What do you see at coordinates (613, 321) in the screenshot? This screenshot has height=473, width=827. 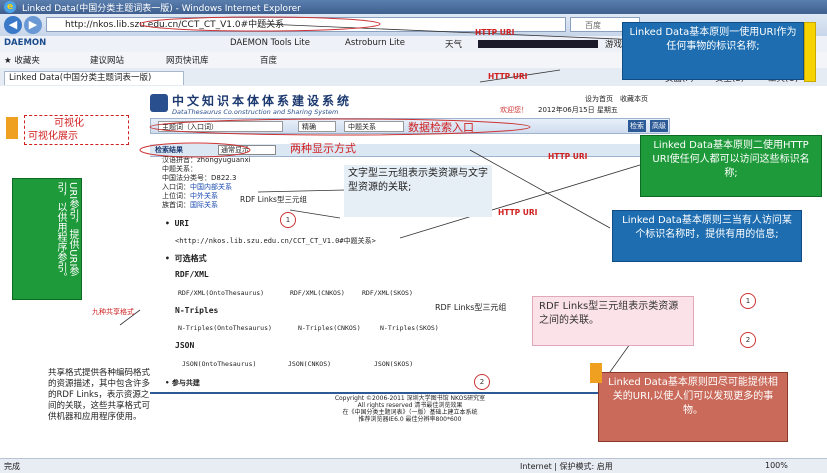 I see `annotation-rdf-triple: RDF Links型三元组表示类资源之间的关联。` at bounding box center [613, 321].